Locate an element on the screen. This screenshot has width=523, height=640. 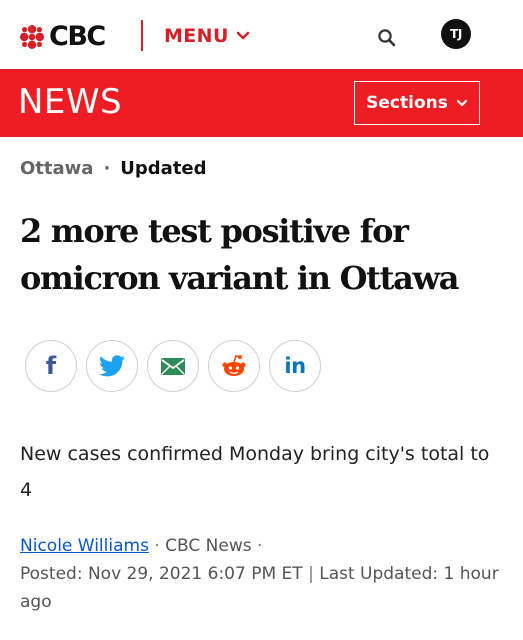
posted-timestamp: Posted: Nov 29, 2021 6:07 PM ET is located at coordinates (161, 574).